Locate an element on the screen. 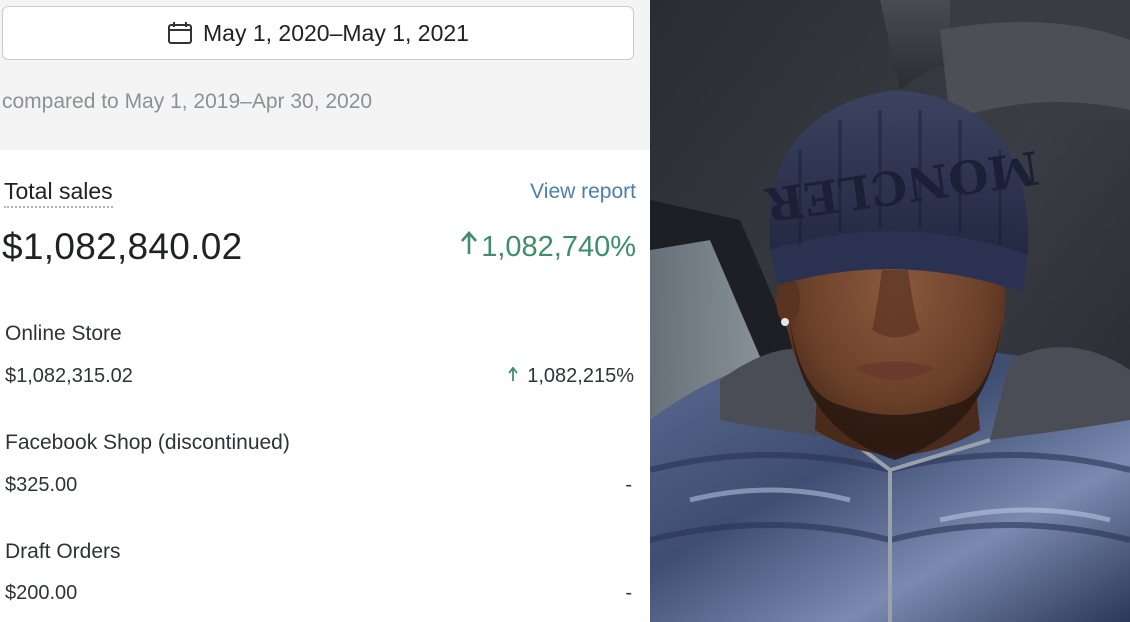 The image size is (1130, 622). comparison-label: compared to May 1, 2019–Apr 30, 2020 is located at coordinates (187, 101).